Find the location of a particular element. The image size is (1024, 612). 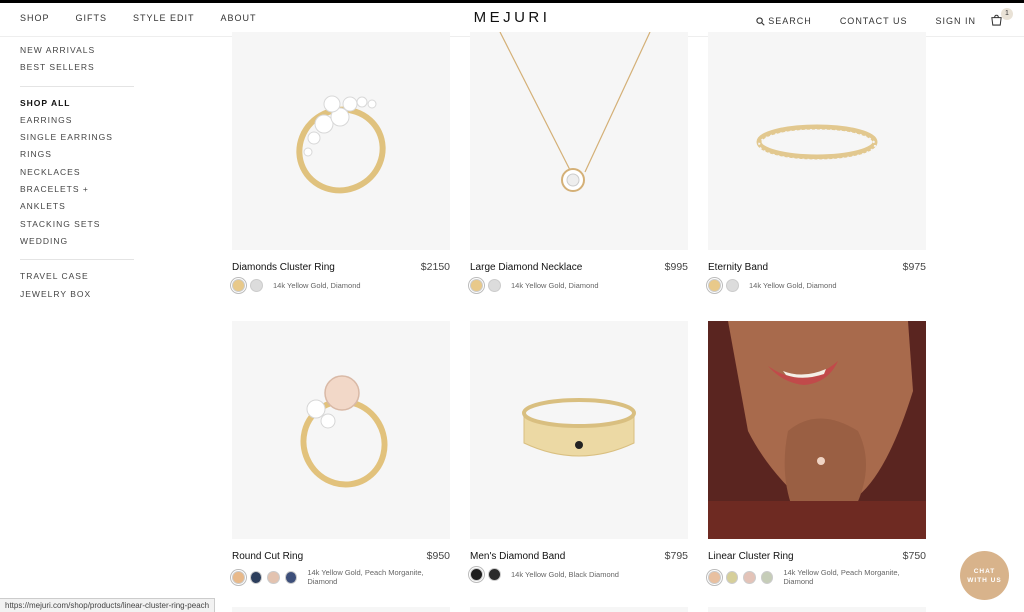

color-swatches: 14k Yellow Gold, Black Diamond is located at coordinates (544, 574).